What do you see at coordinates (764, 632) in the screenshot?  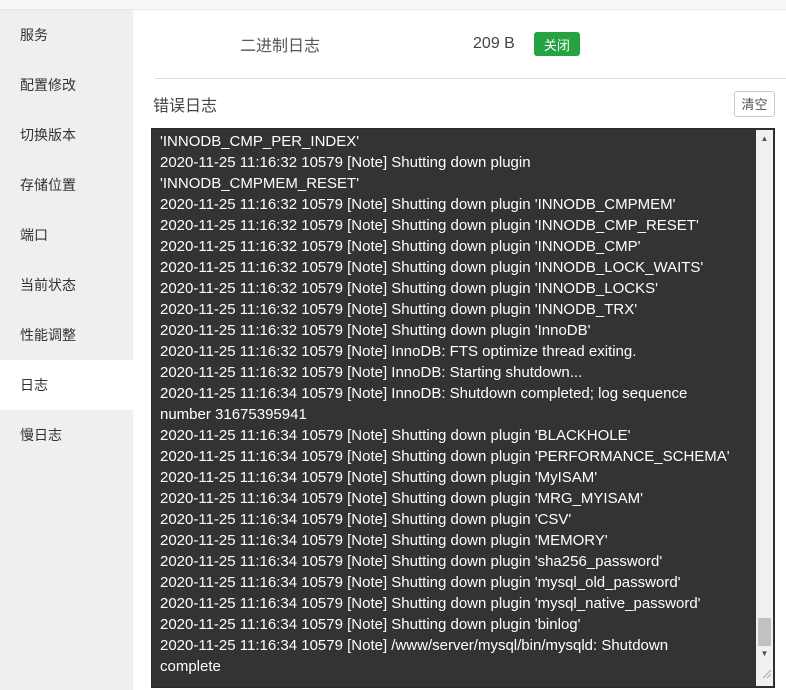 I see `scrollbar-thumb` at bounding box center [764, 632].